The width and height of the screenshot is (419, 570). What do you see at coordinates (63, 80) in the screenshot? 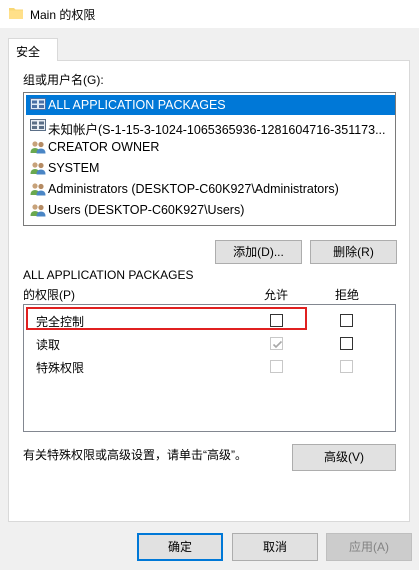
I see `groups-label: 组或用户名(G):` at bounding box center [63, 80].